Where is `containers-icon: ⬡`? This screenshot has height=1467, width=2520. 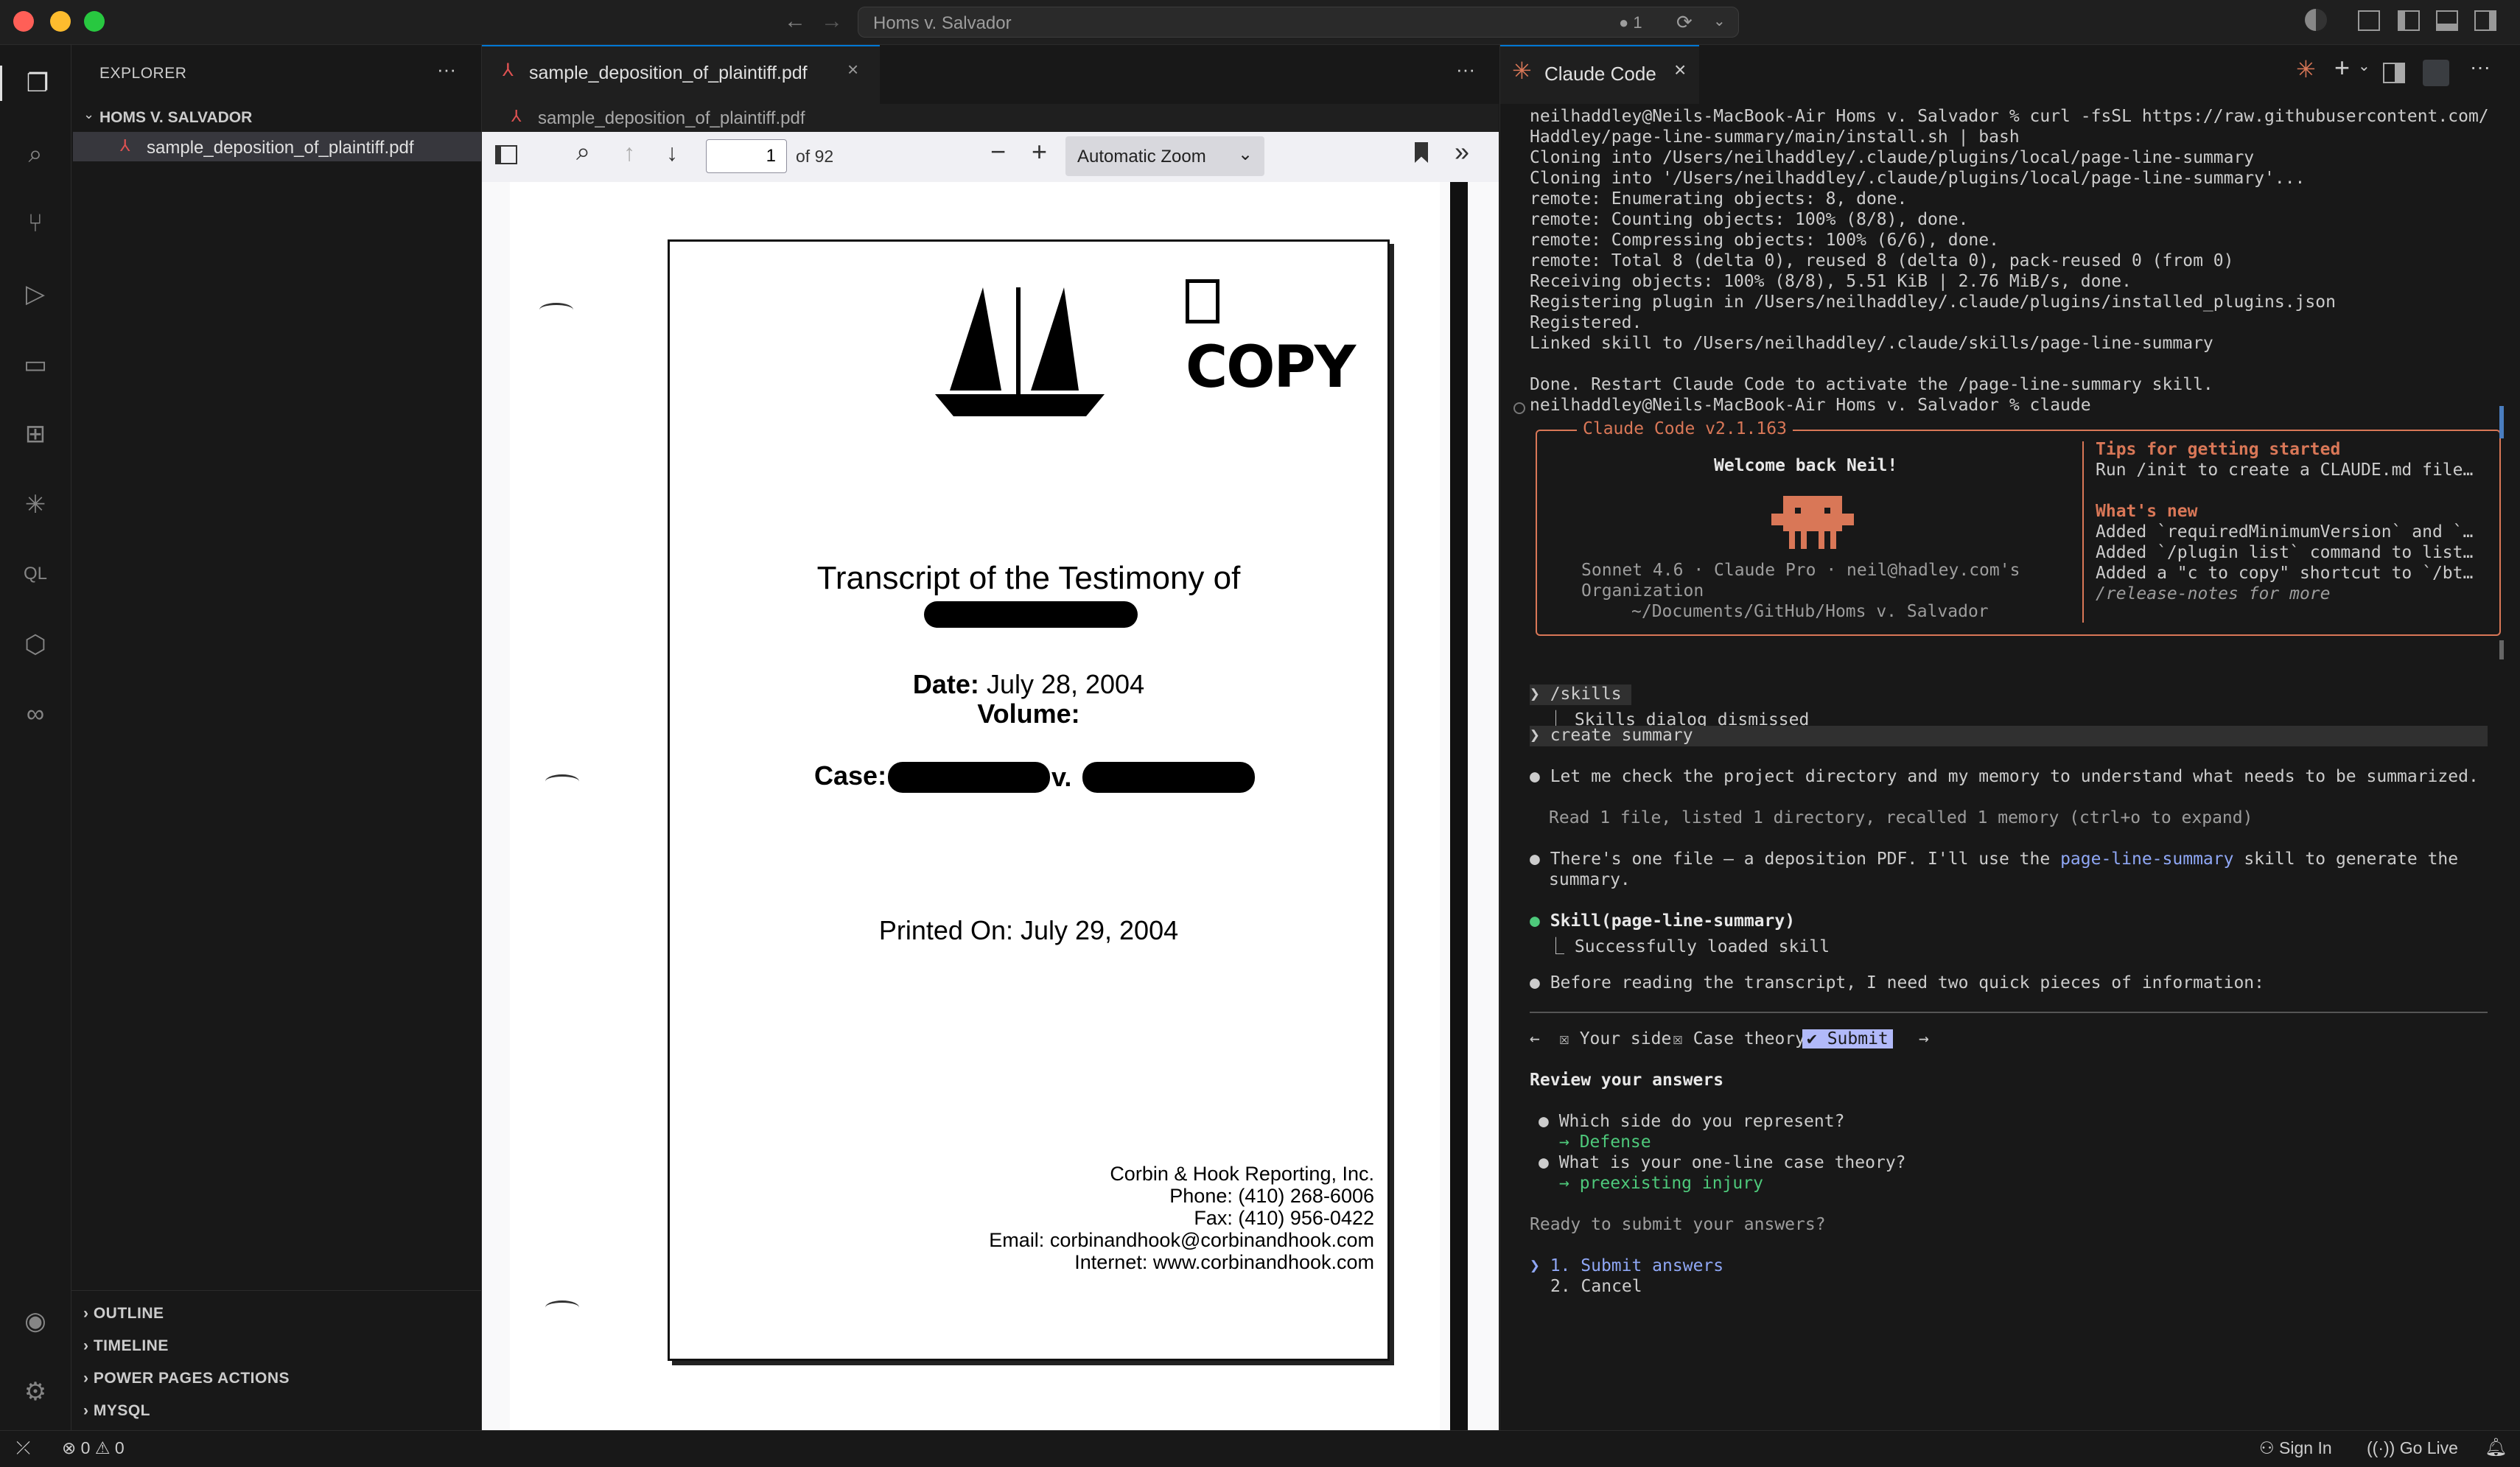 containers-icon: ⬡ is located at coordinates (35, 644).